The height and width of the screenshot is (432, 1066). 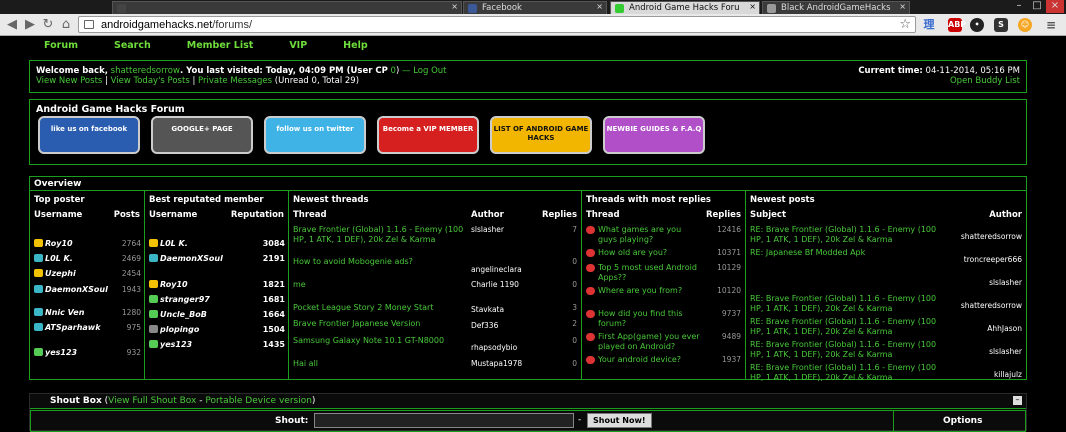 What do you see at coordinates (429, 71) in the screenshot?
I see `logout-link: Log Out` at bounding box center [429, 71].